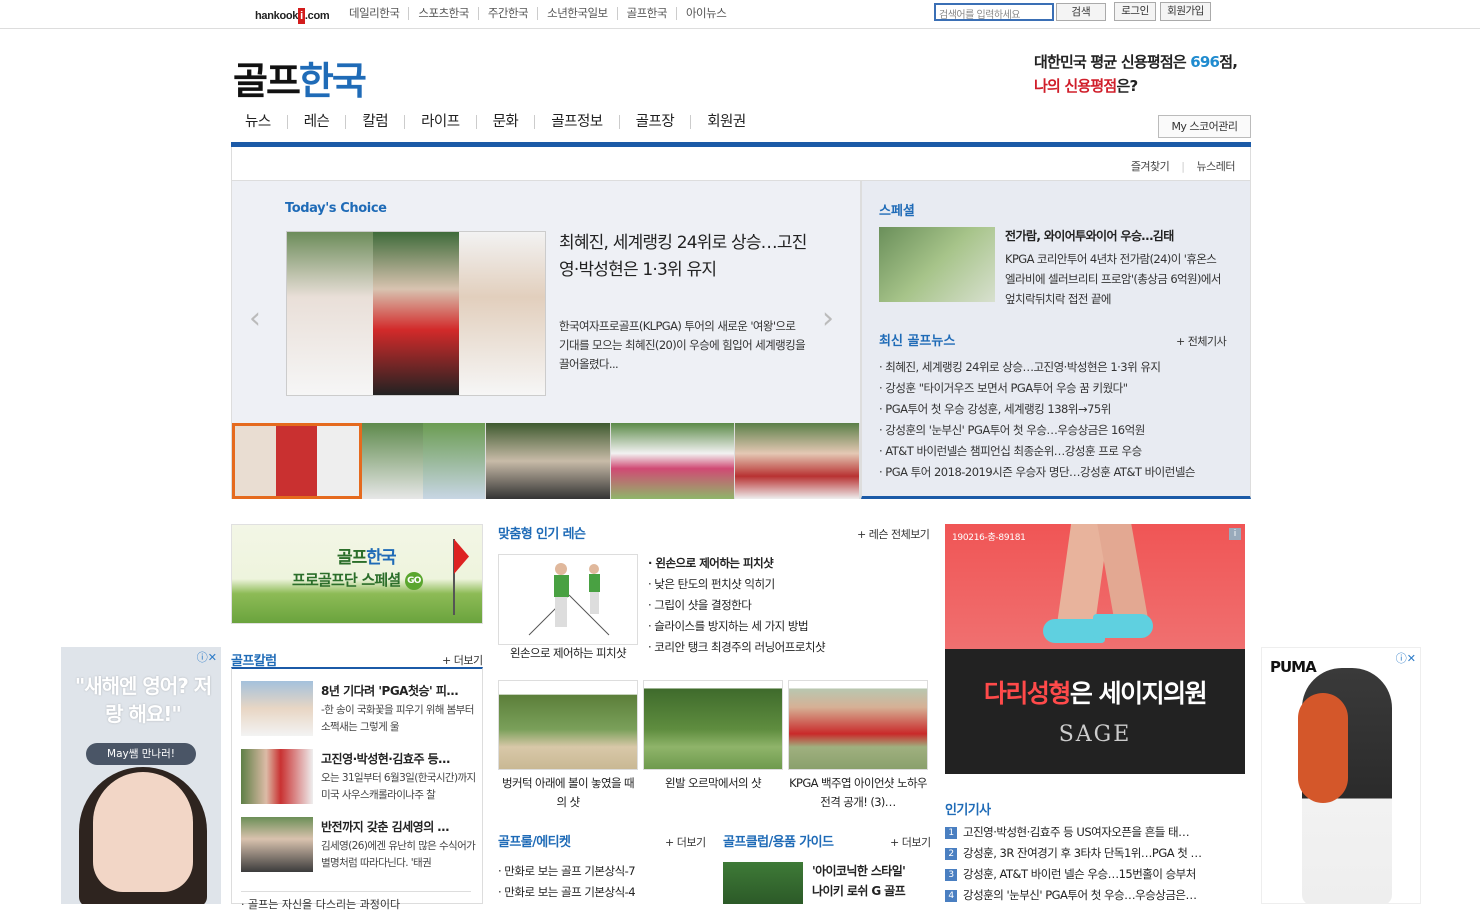  I want to click on section-title: 스페셜, so click(897, 211).